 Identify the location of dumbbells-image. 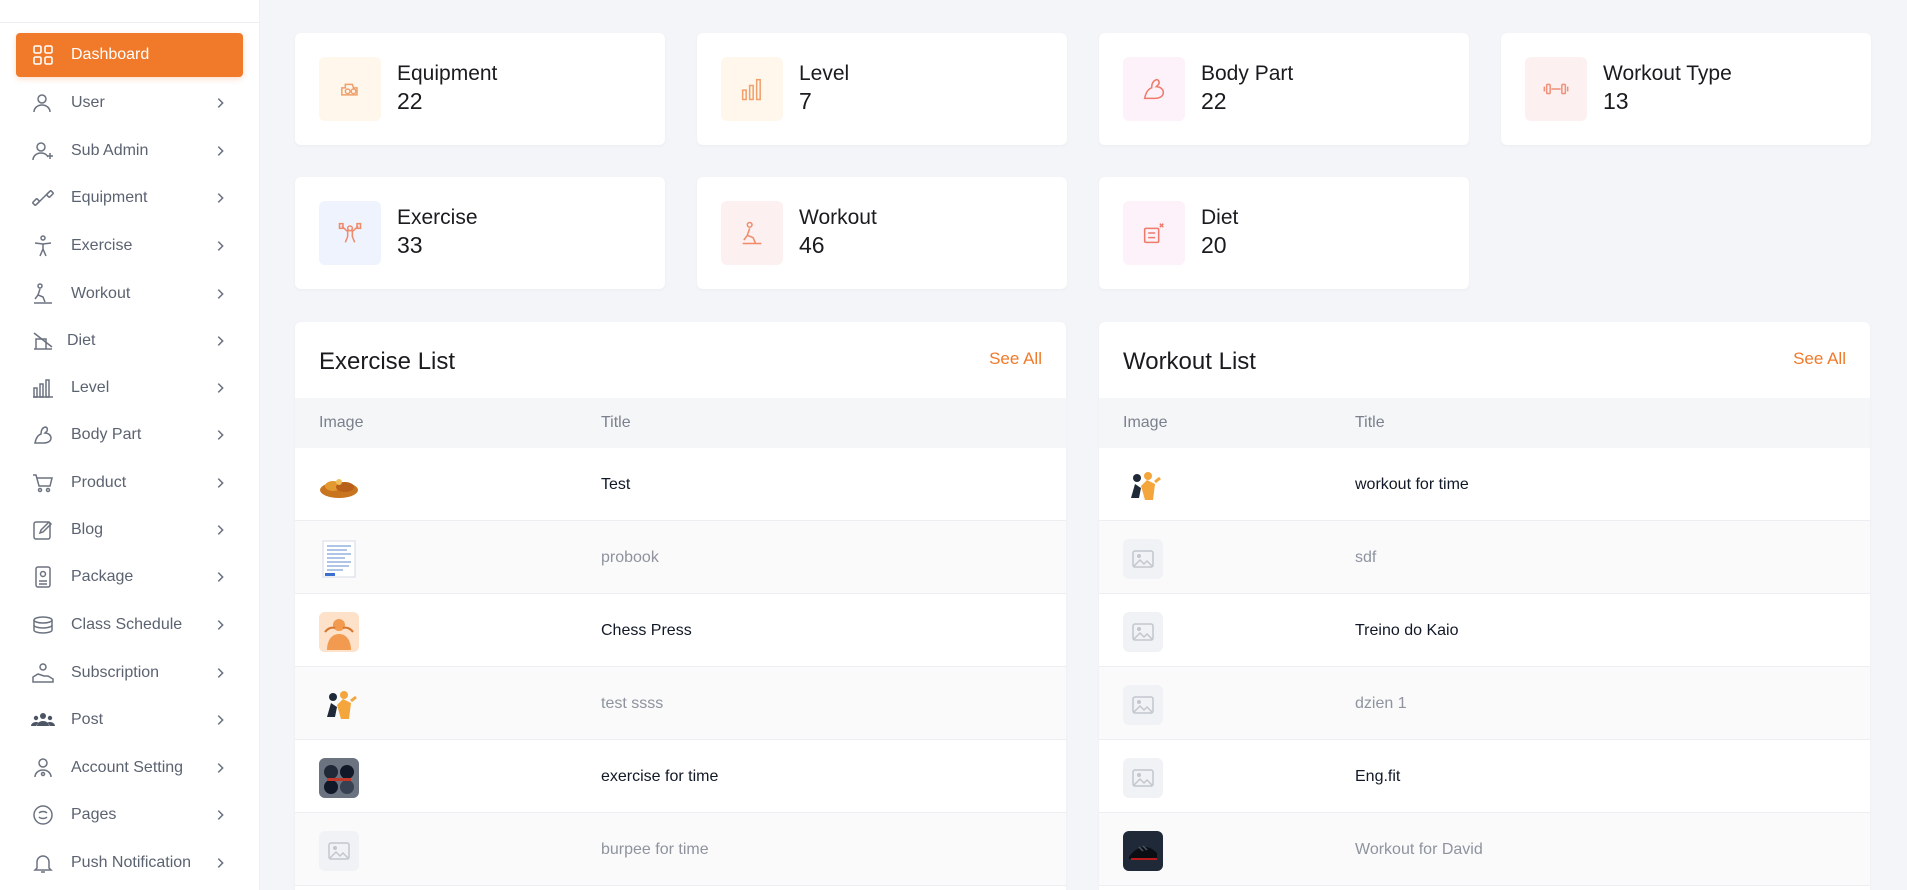
(339, 778).